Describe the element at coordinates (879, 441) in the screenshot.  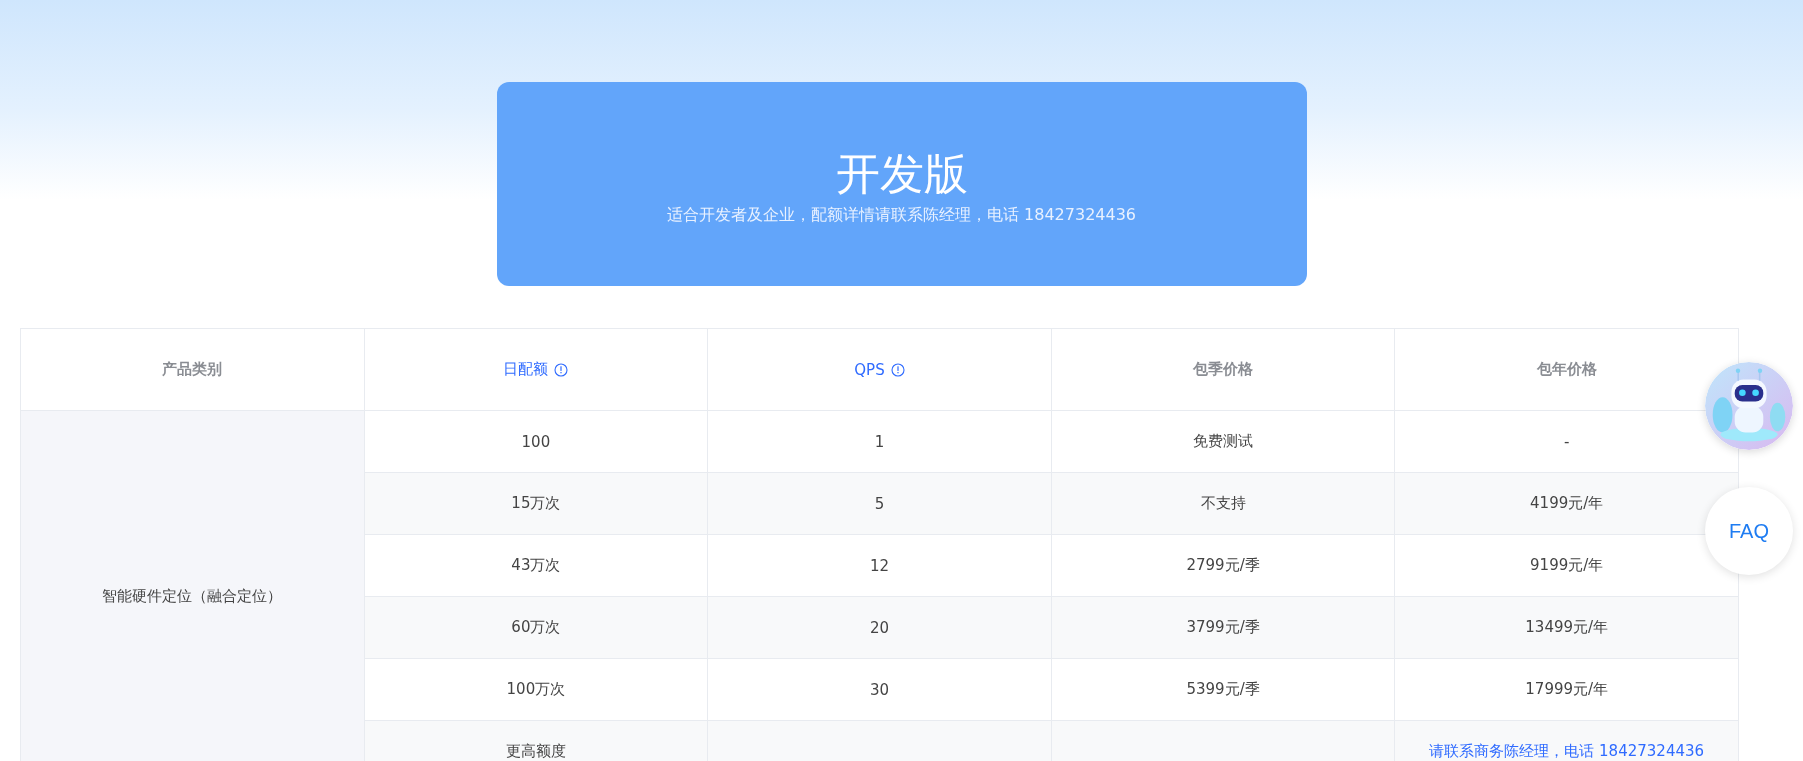
I see `table-cell: 1` at that location.